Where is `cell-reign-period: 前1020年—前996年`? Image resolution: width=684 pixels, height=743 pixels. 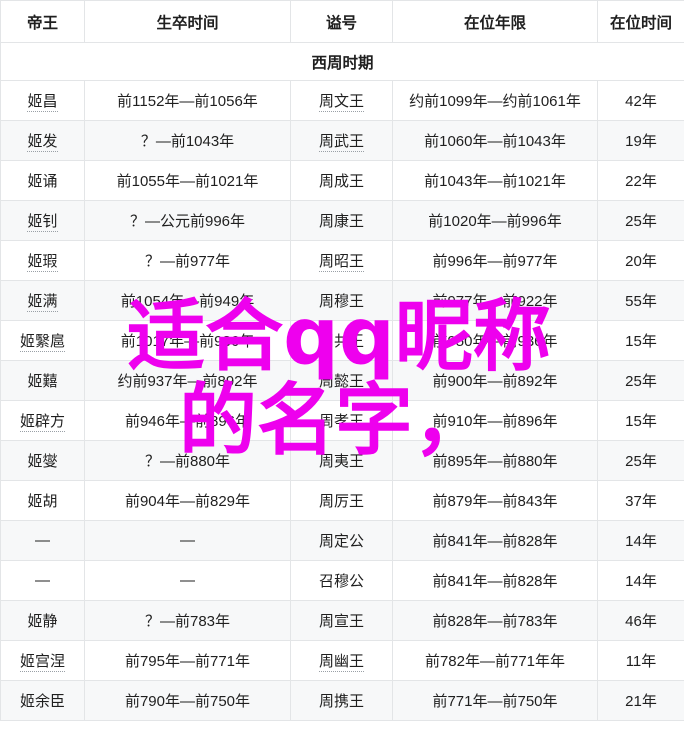
cell-reign-period: 前1020年—前996年 is located at coordinates (495, 220).